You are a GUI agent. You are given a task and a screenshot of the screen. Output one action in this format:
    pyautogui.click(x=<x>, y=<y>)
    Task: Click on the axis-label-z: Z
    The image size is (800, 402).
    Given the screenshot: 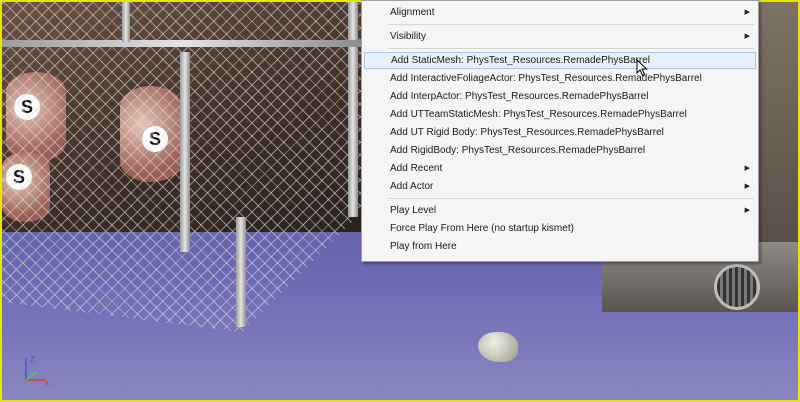 What is the action you would take?
    pyautogui.click(x=32, y=359)
    